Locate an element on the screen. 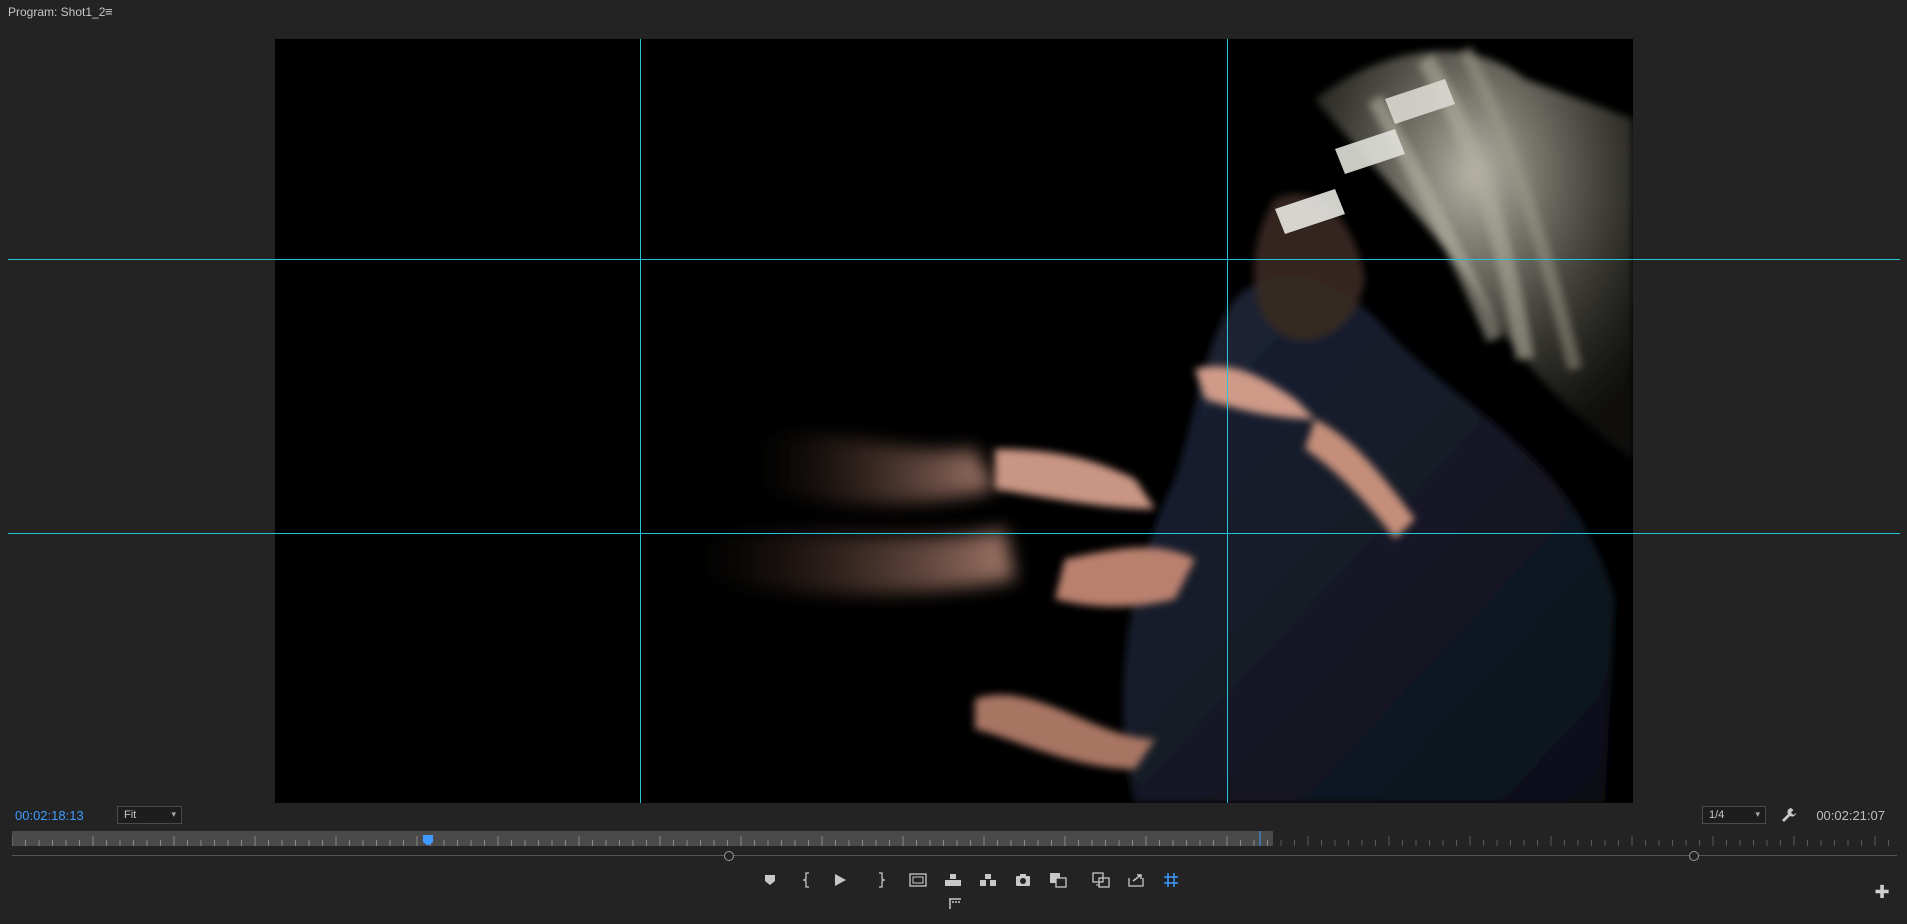 The image size is (1907, 924). guides-button is located at coordinates (1171, 880).